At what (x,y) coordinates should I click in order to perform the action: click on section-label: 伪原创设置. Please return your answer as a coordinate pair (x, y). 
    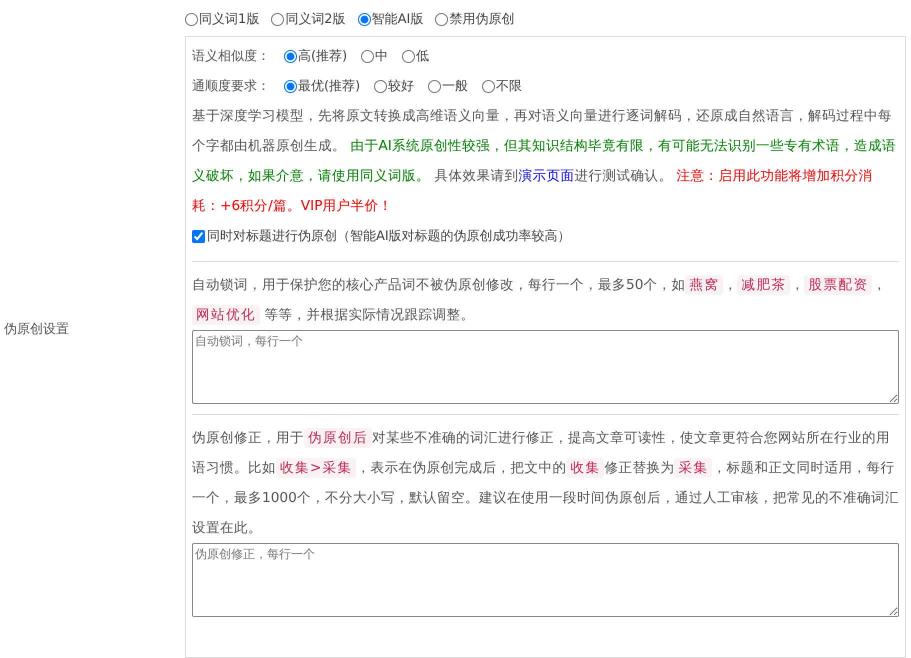
    Looking at the image, I should click on (36, 329).